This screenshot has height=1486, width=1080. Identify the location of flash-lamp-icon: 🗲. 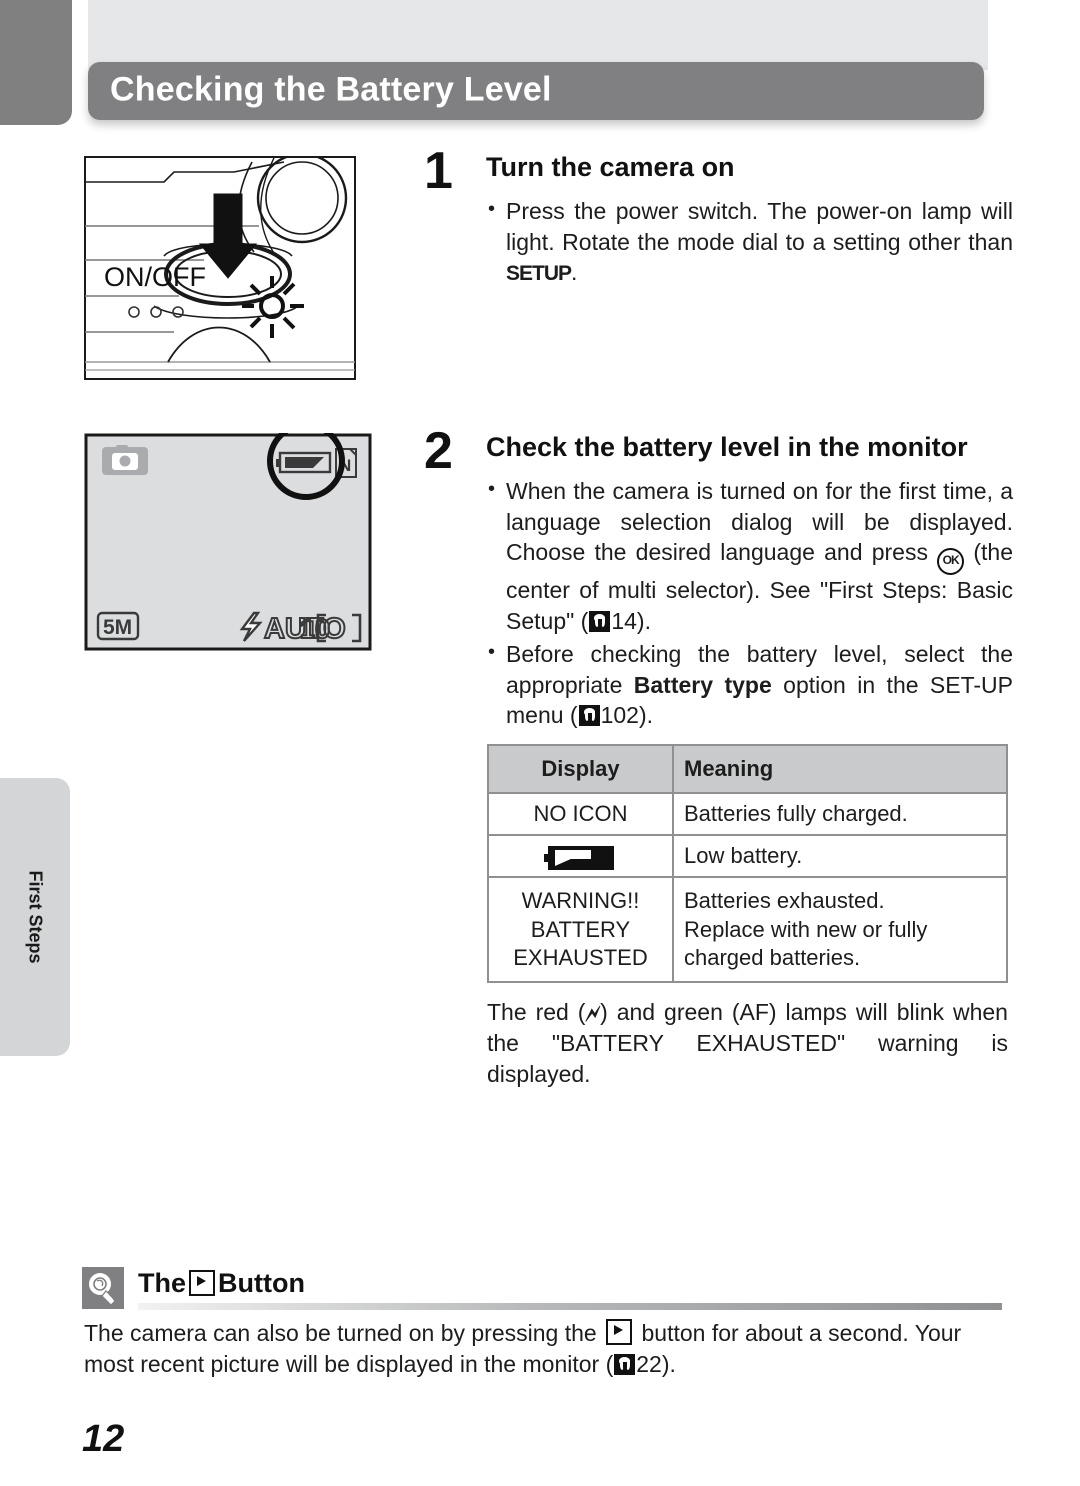
(593, 1013).